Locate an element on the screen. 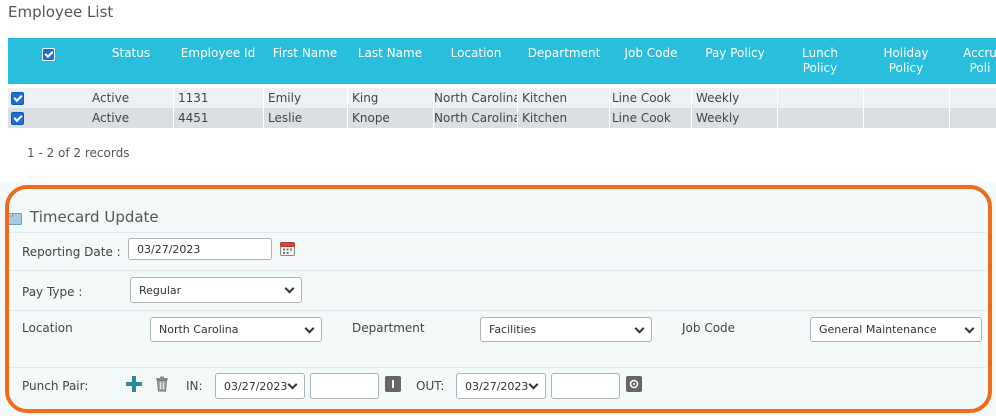 The height and width of the screenshot is (416, 996). col-accrual-policy-line1: Accru is located at coordinates (979, 53).